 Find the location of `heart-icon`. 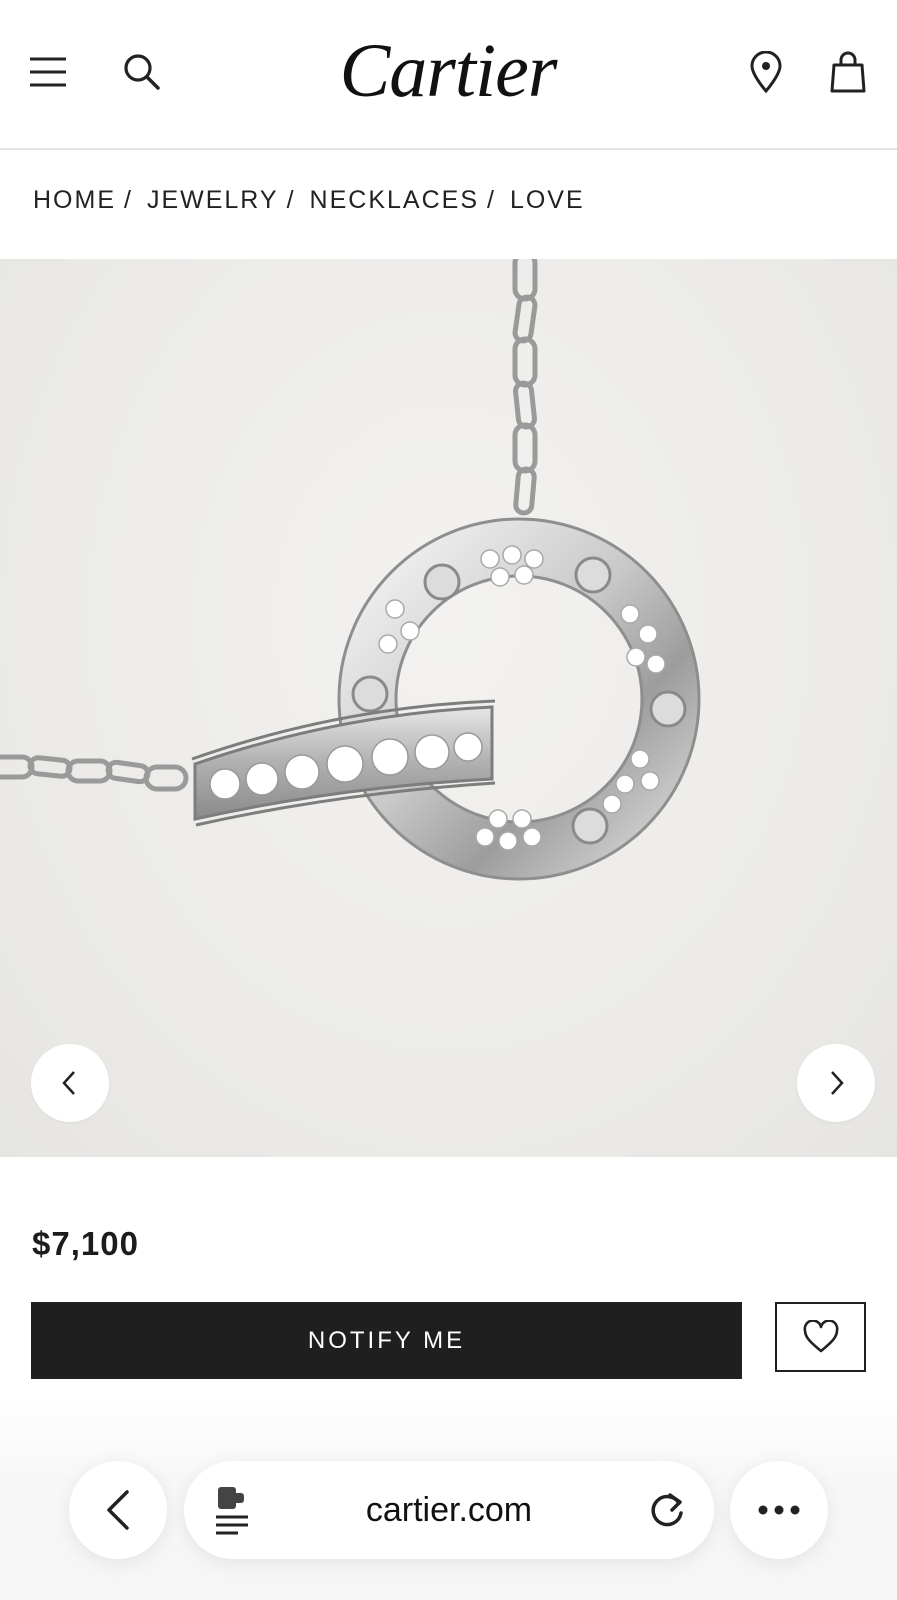

heart-icon is located at coordinates (820, 1336).